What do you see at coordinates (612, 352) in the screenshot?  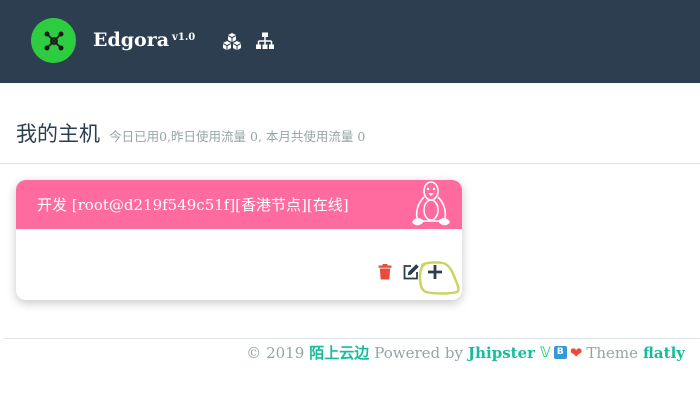 I see `theme-text: Theme` at bounding box center [612, 352].